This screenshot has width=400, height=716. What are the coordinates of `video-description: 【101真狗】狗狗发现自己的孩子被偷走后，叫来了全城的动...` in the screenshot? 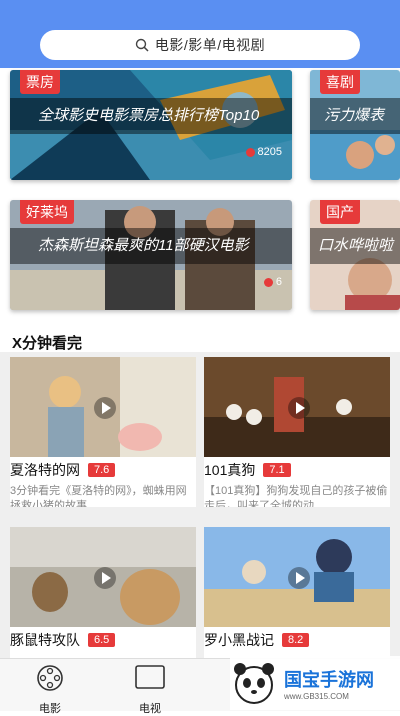 It's located at (296, 496).